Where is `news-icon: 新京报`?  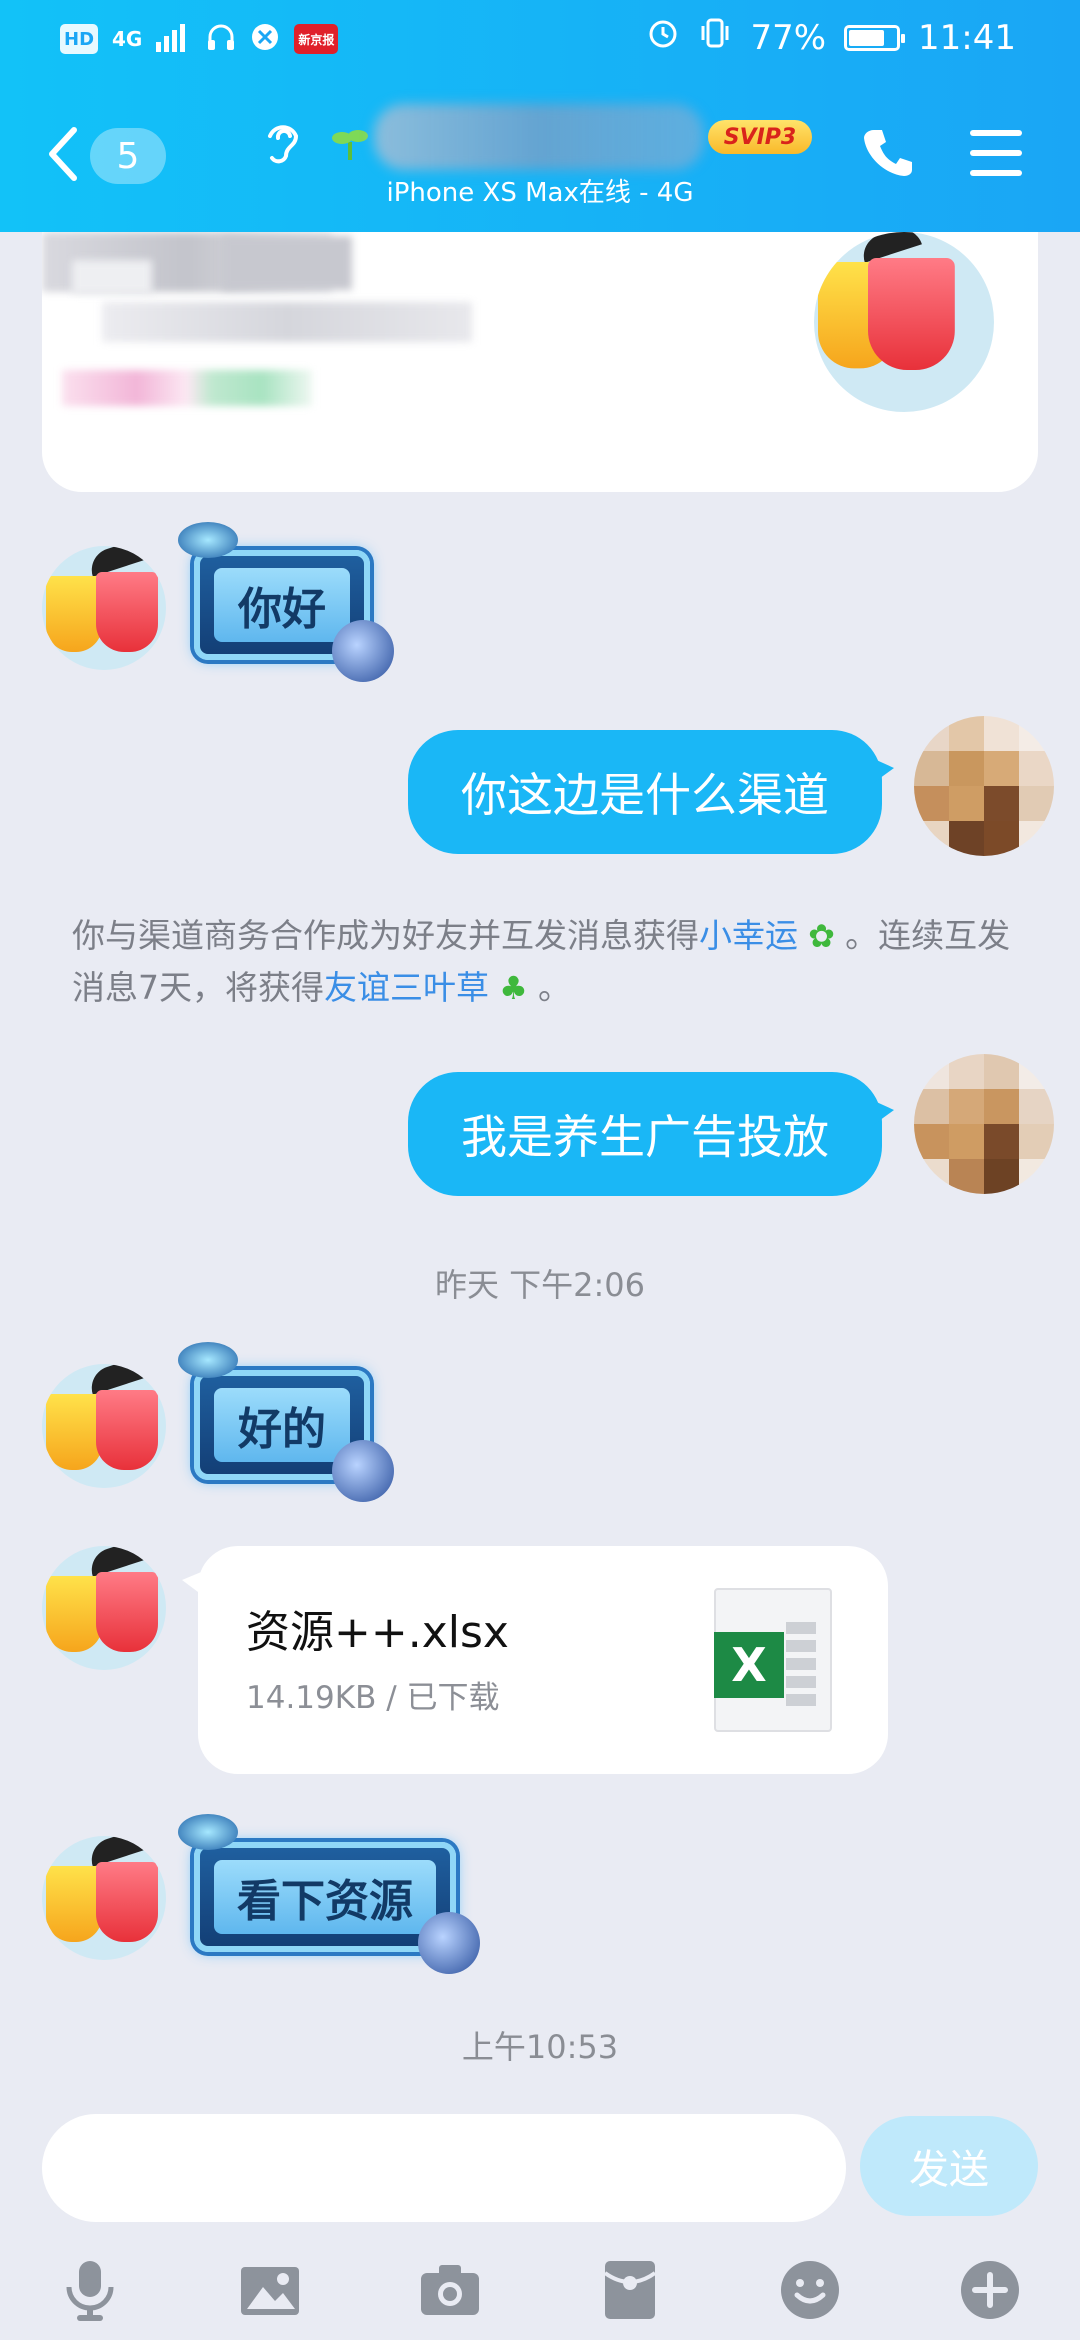
news-icon: 新京报 is located at coordinates (316, 39).